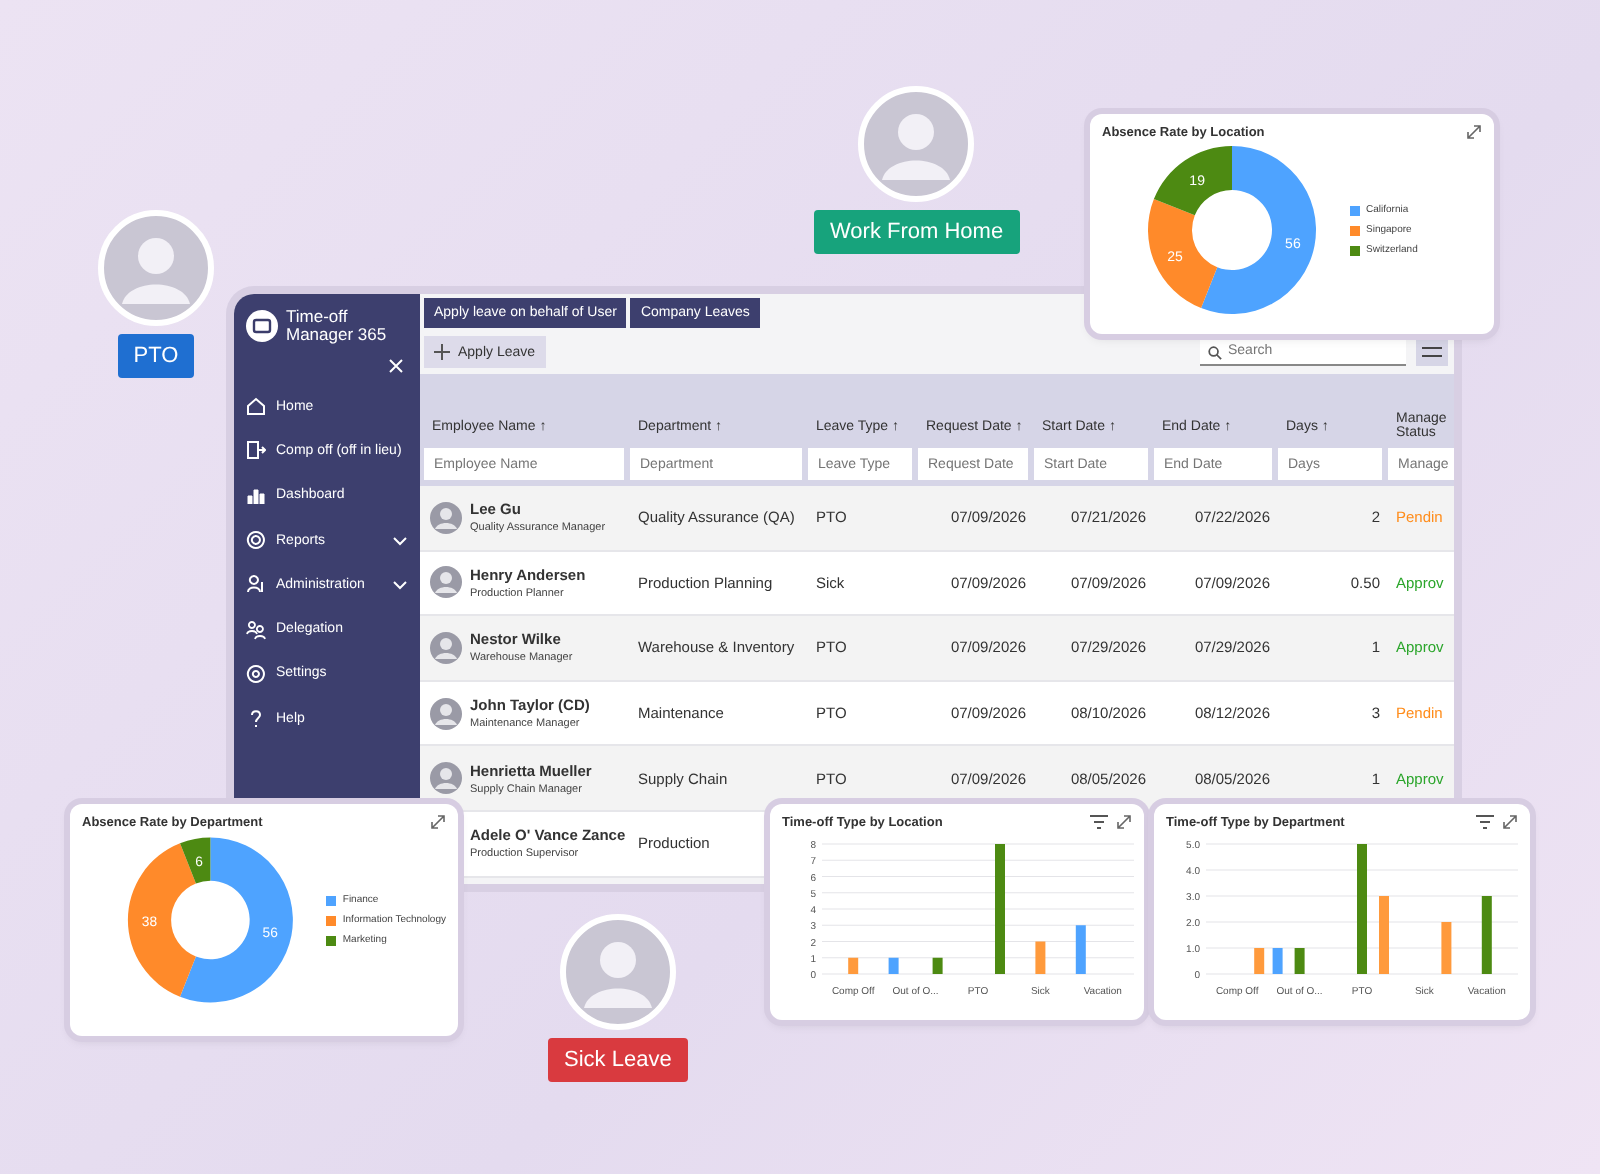  What do you see at coordinates (442, 352) in the screenshot?
I see `plus-icon` at bounding box center [442, 352].